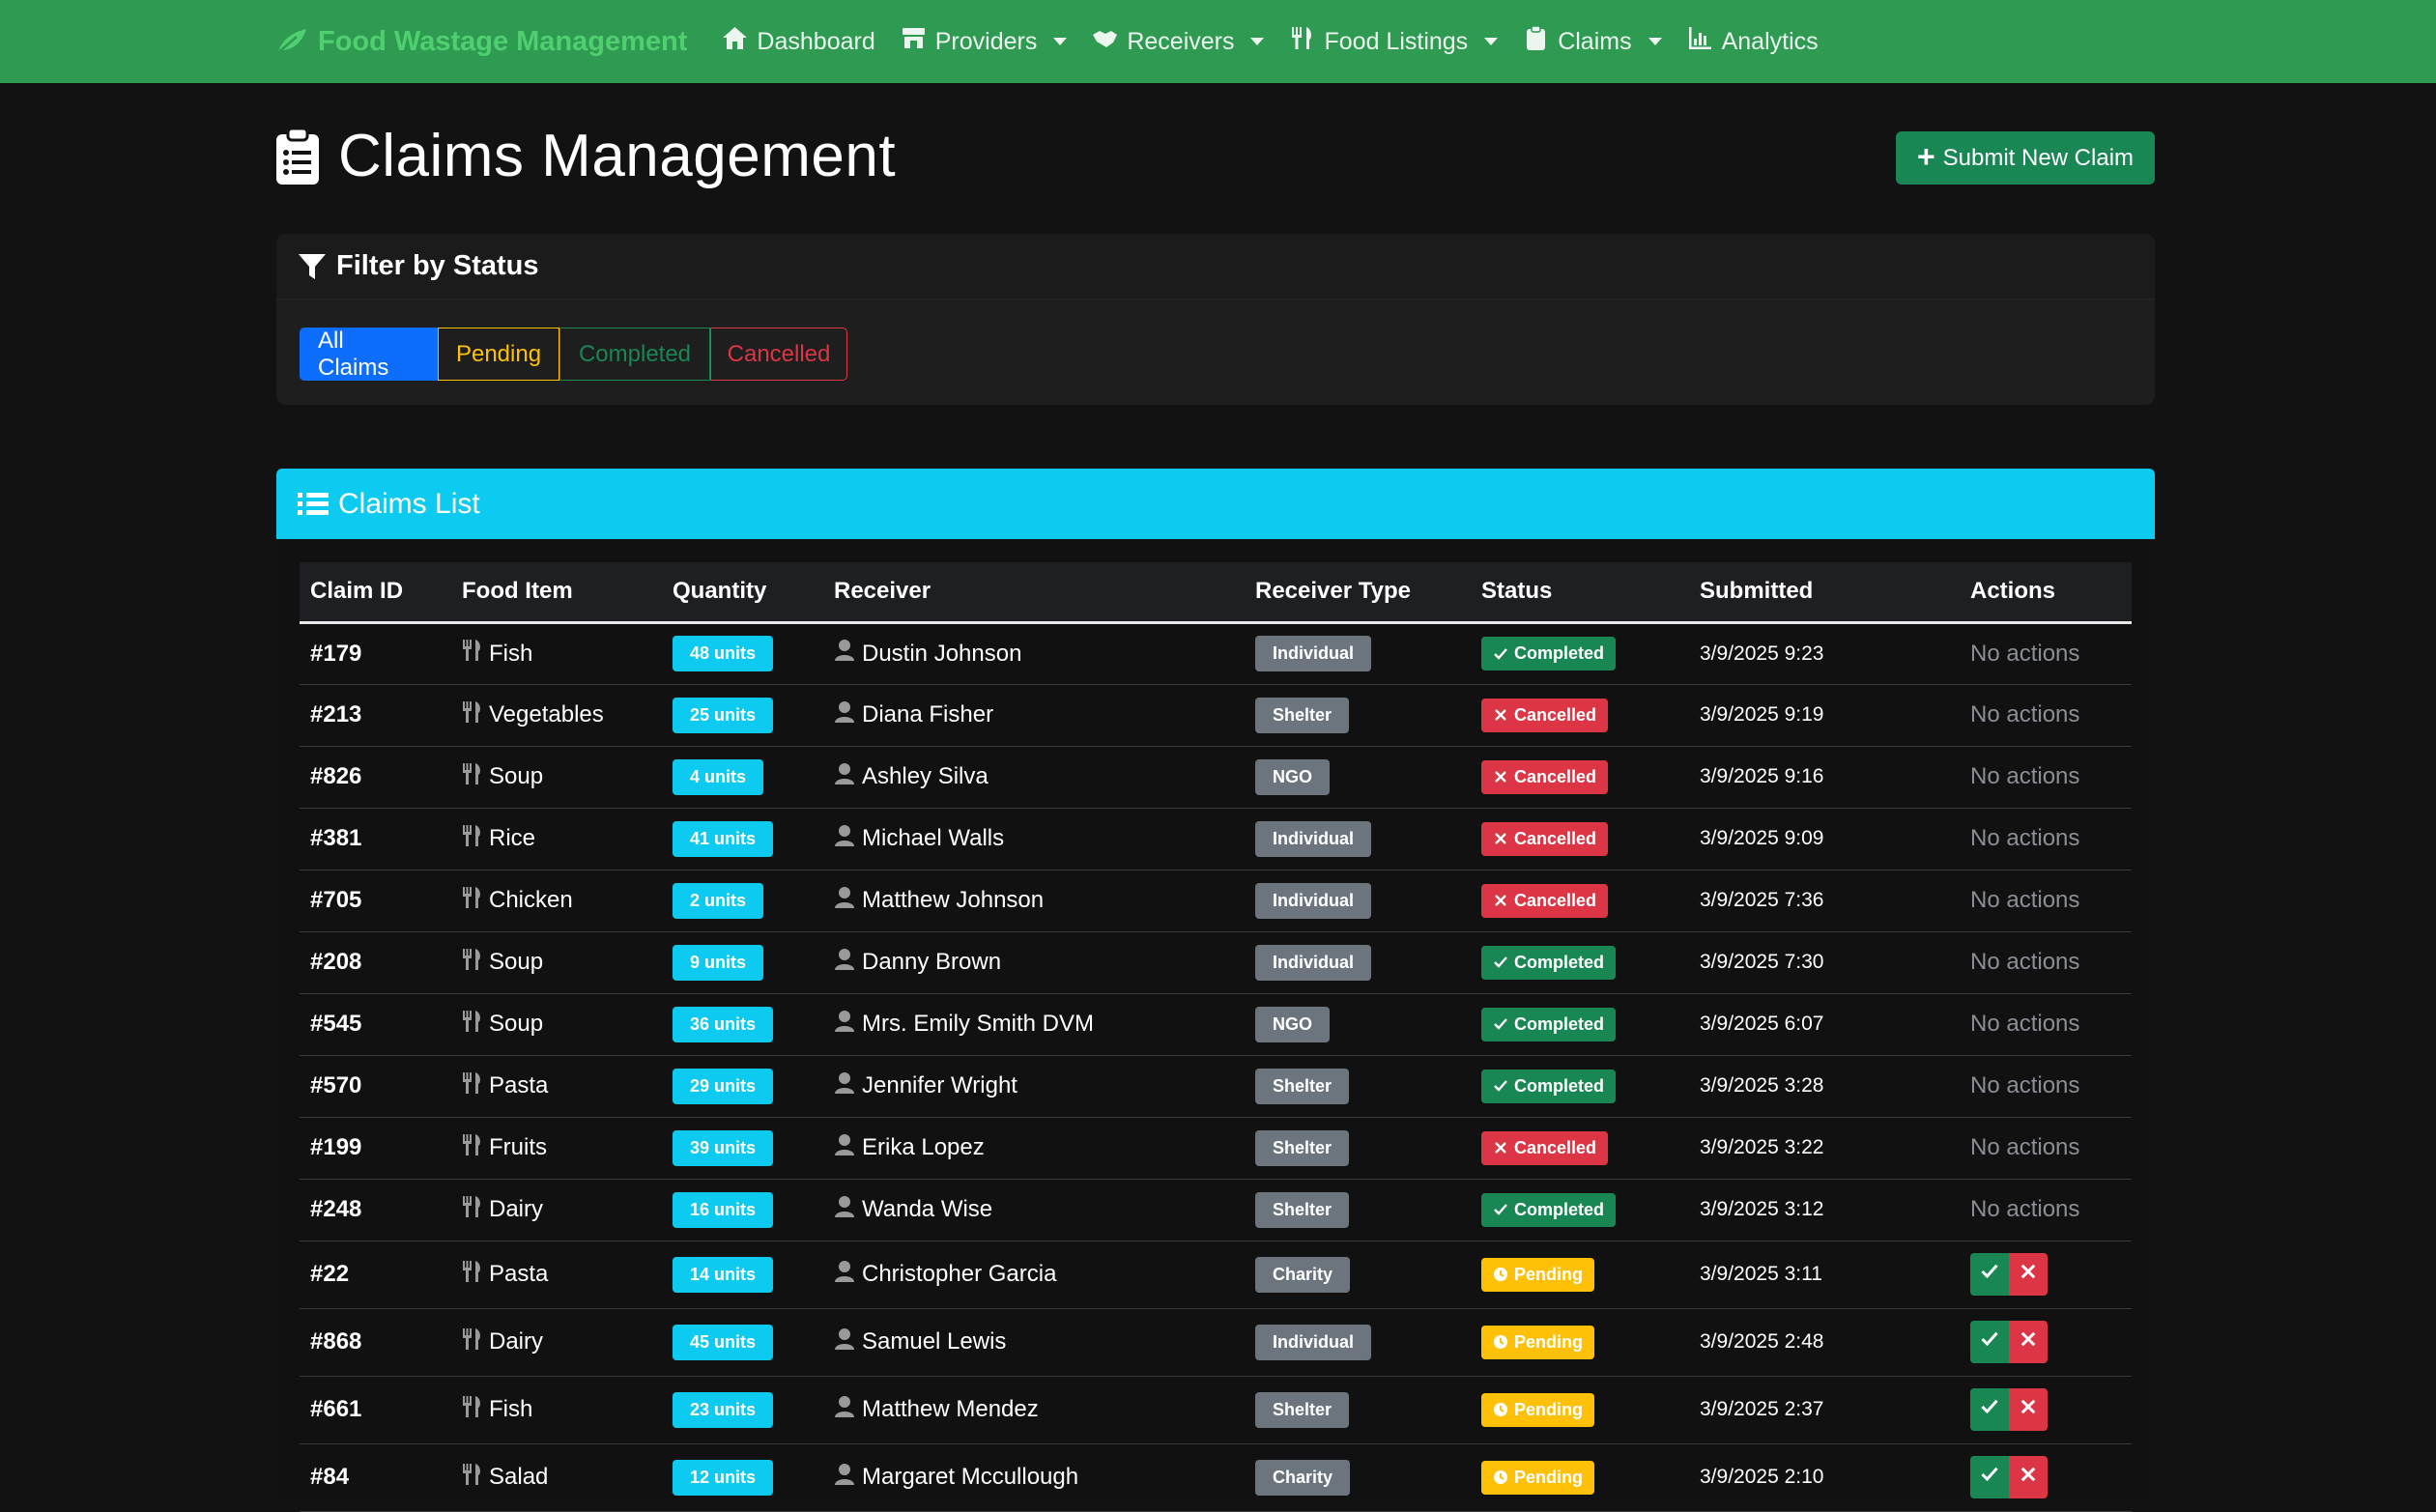 The width and height of the screenshot is (2436, 1512). I want to click on filter-completed-button: Completed, so click(634, 354).